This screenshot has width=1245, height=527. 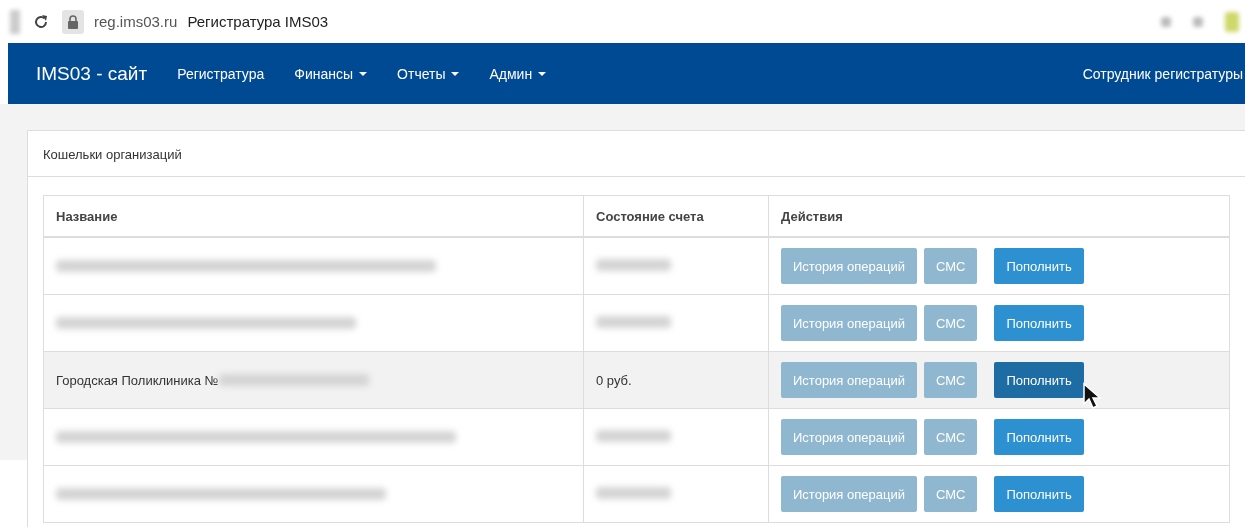 I want to click on column-header: Действия, so click(x=999, y=216).